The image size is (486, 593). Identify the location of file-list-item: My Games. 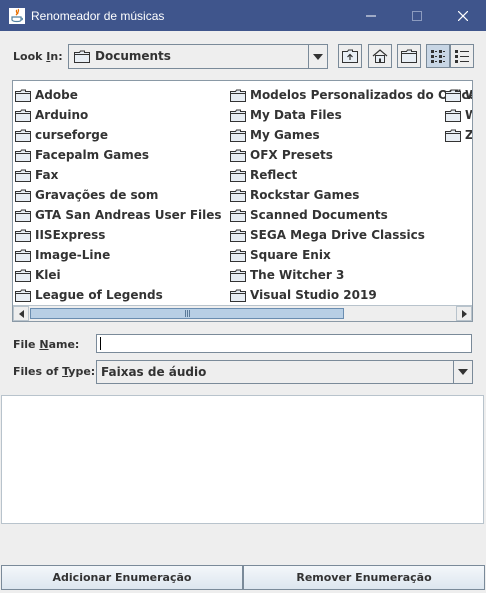
(351, 135).